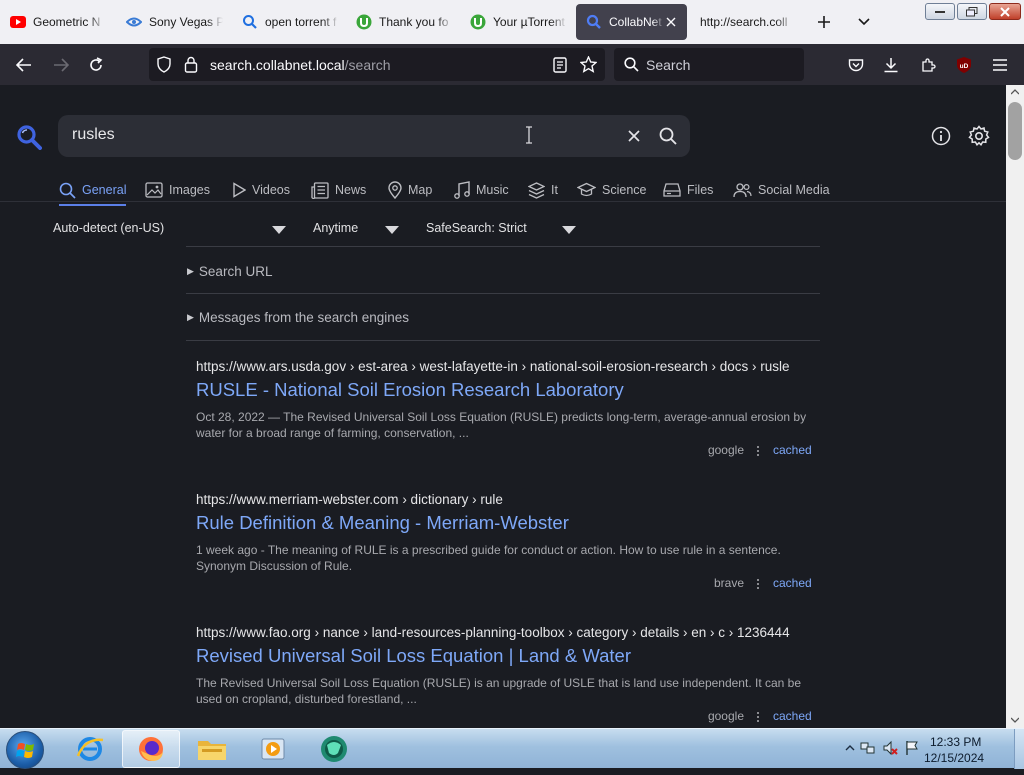 The height and width of the screenshot is (775, 1024). What do you see at coordinates (476, 230) in the screenshot?
I see `safesearch-select: SafeSearch: Strict` at bounding box center [476, 230].